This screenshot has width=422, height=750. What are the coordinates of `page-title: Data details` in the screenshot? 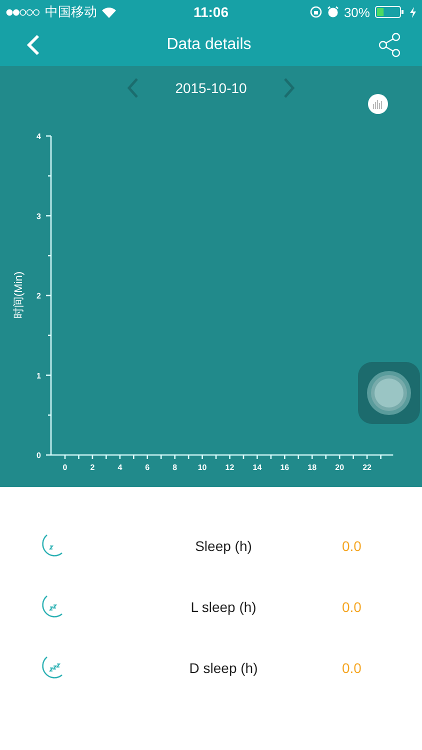 It's located at (209, 45).